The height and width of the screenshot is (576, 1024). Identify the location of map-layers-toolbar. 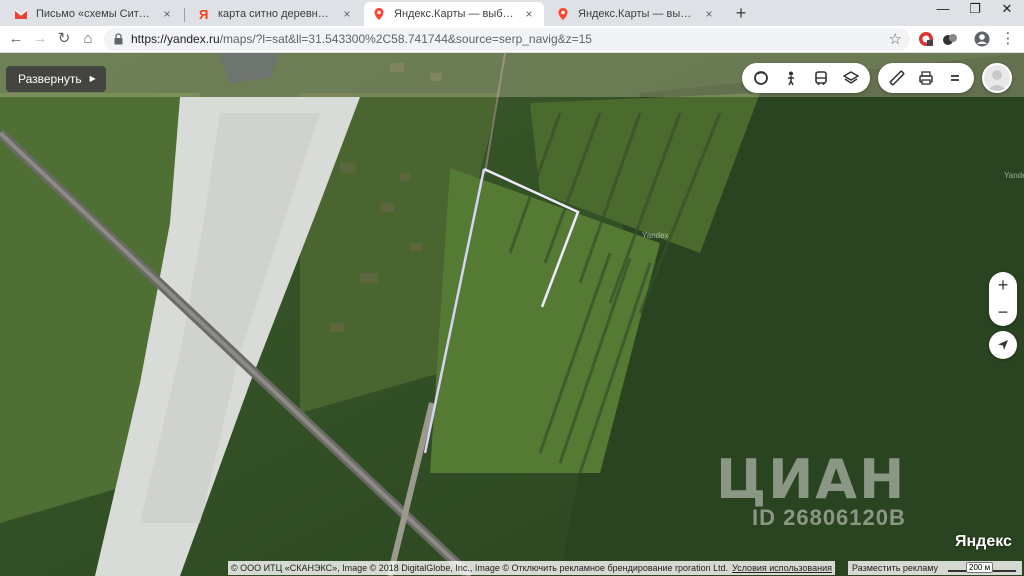
(806, 78).